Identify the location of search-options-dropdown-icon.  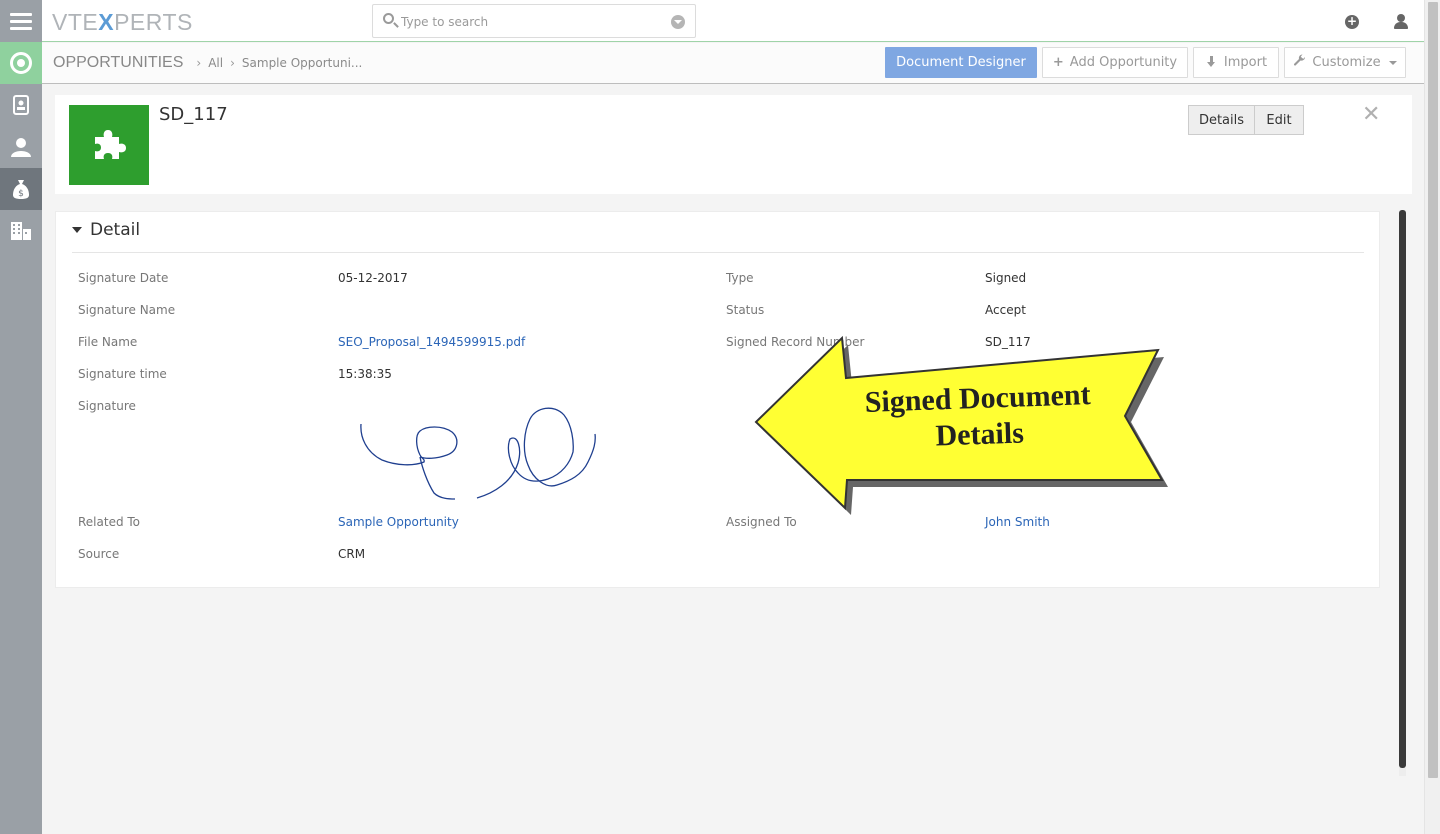
(678, 22).